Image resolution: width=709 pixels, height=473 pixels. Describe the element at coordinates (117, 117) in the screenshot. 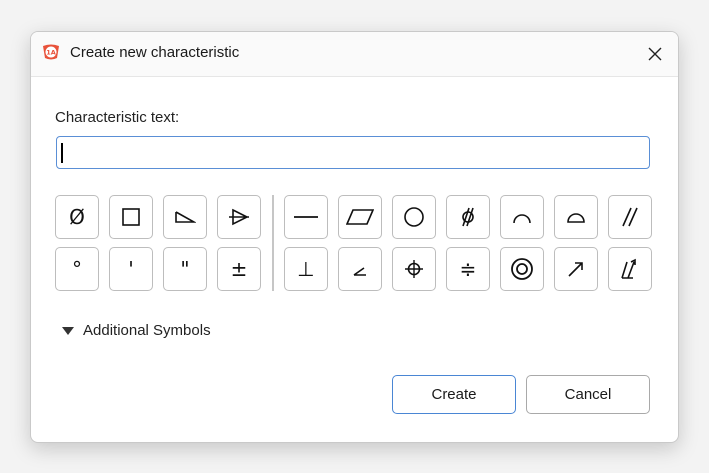

I see `characteristic-text-label: Characteristic text:` at that location.